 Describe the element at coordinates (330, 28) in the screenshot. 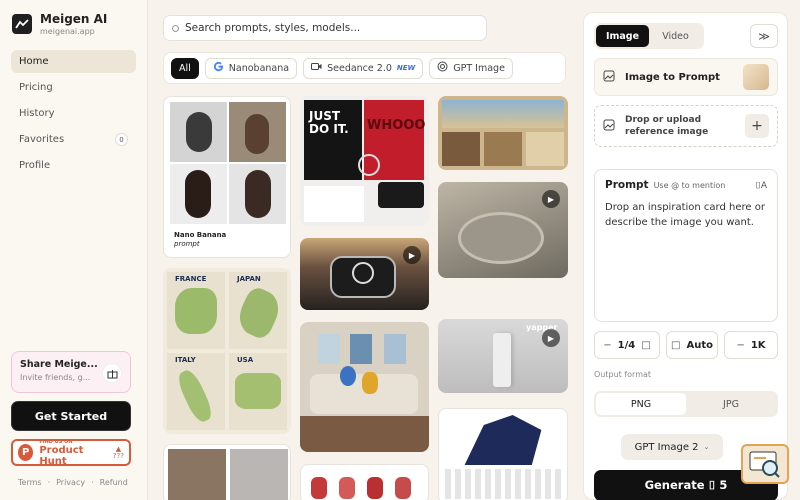

I see `search-input` at that location.